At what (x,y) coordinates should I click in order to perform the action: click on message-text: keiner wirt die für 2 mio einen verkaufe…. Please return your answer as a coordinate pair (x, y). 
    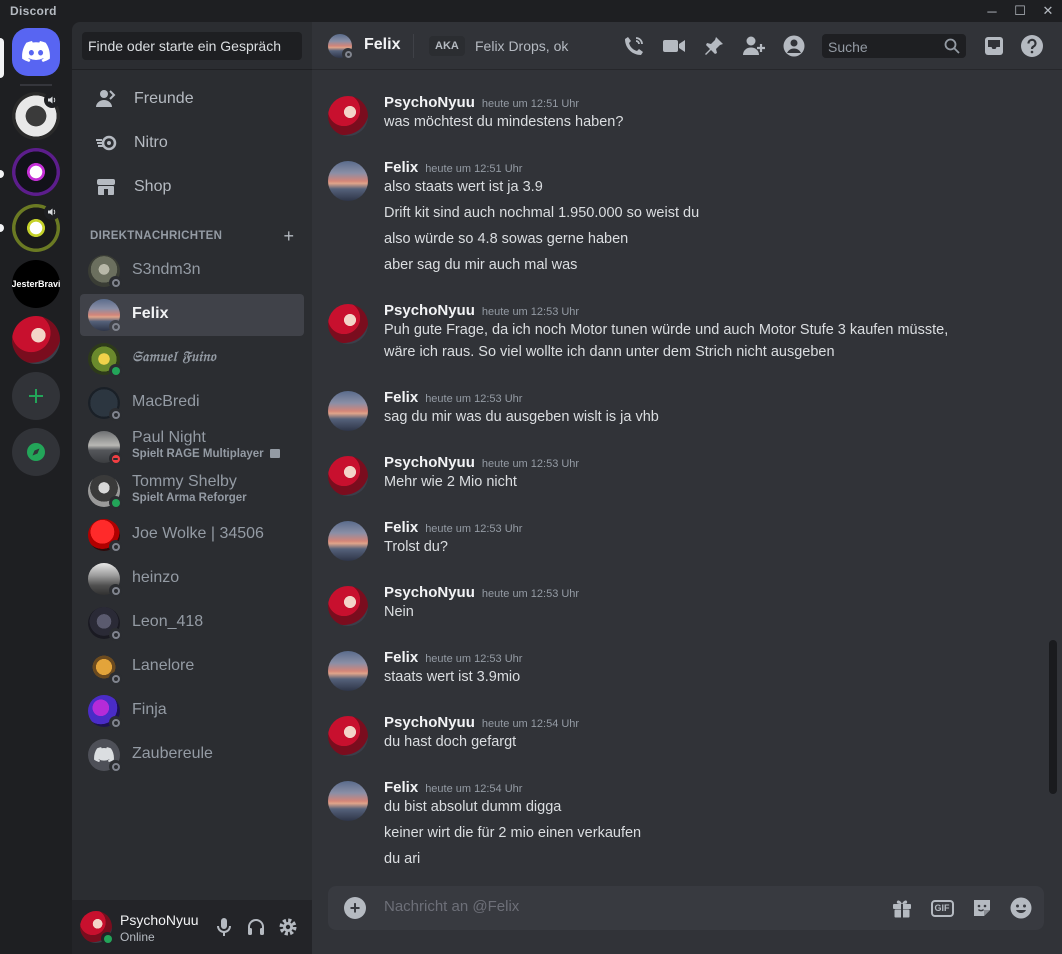
    Looking at the image, I should click on (513, 833).